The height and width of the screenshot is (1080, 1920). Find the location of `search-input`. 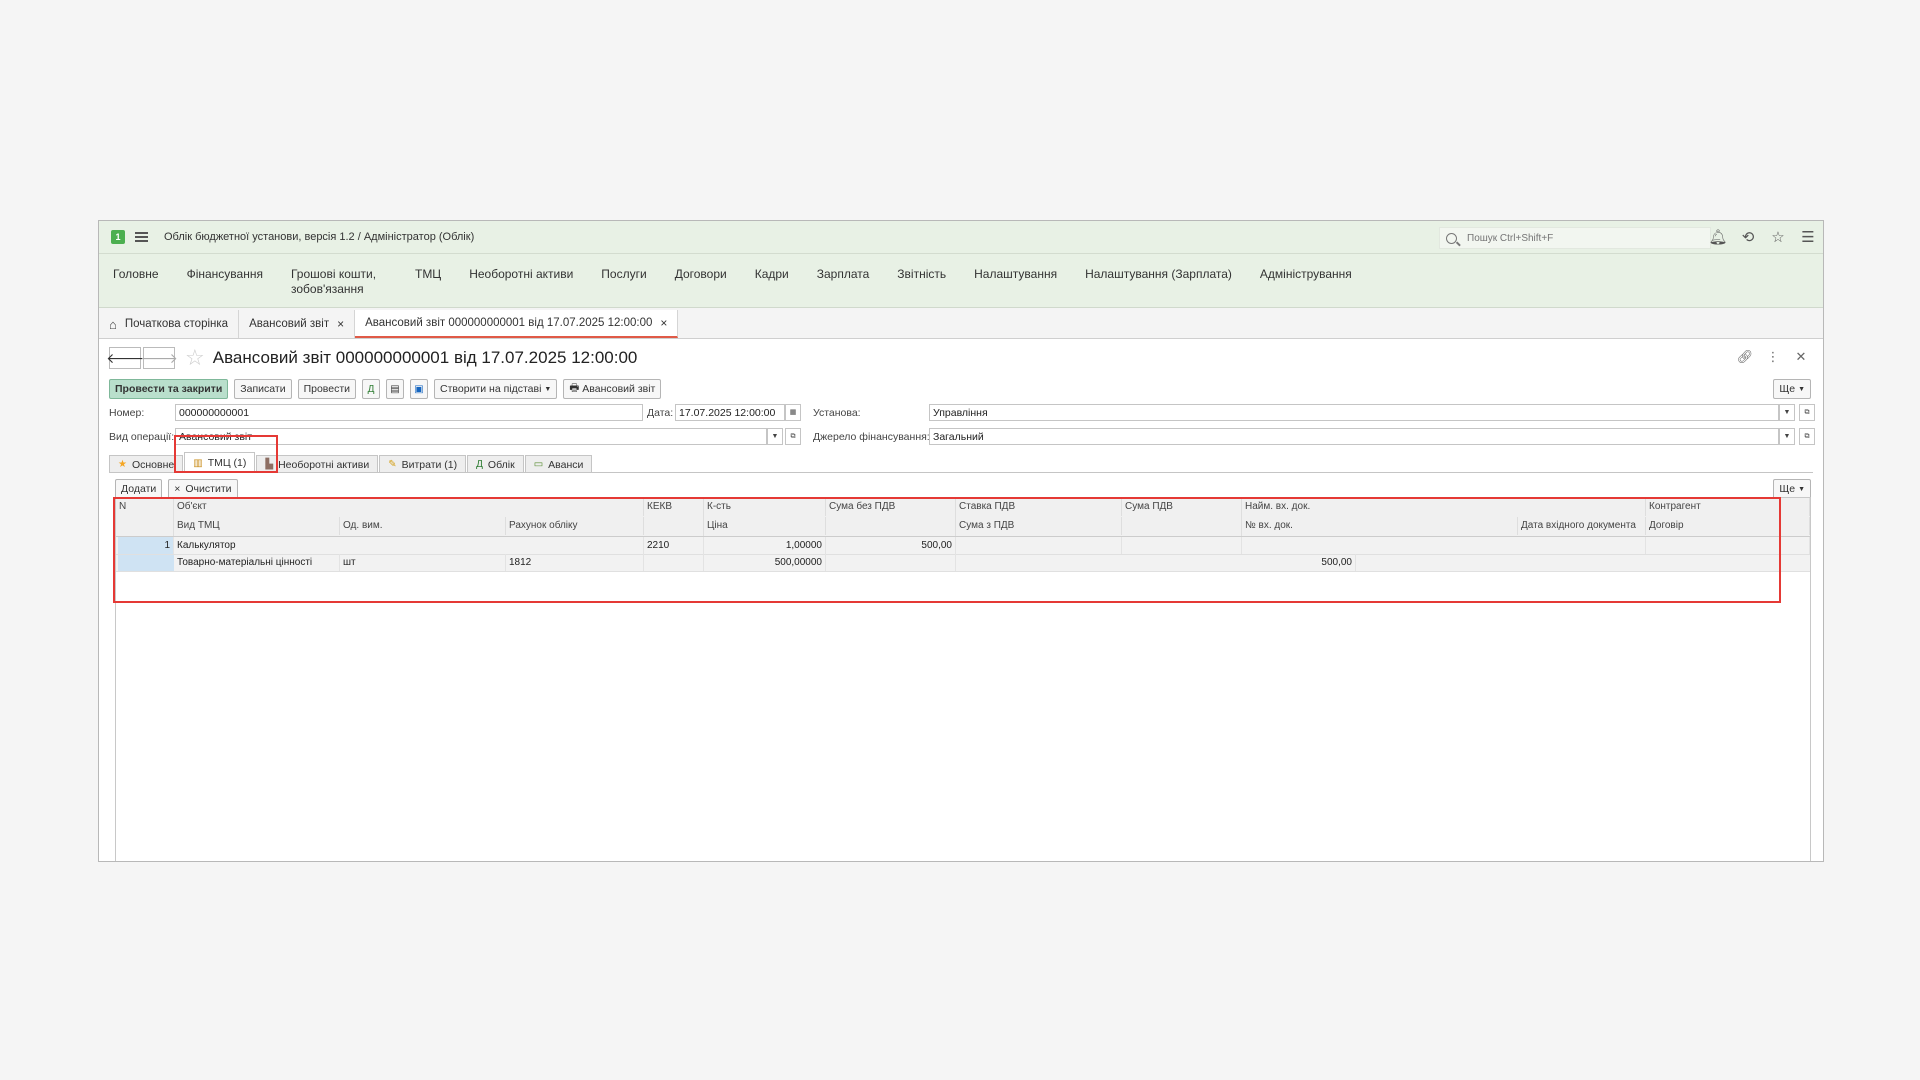

search-input is located at coordinates (1582, 238).